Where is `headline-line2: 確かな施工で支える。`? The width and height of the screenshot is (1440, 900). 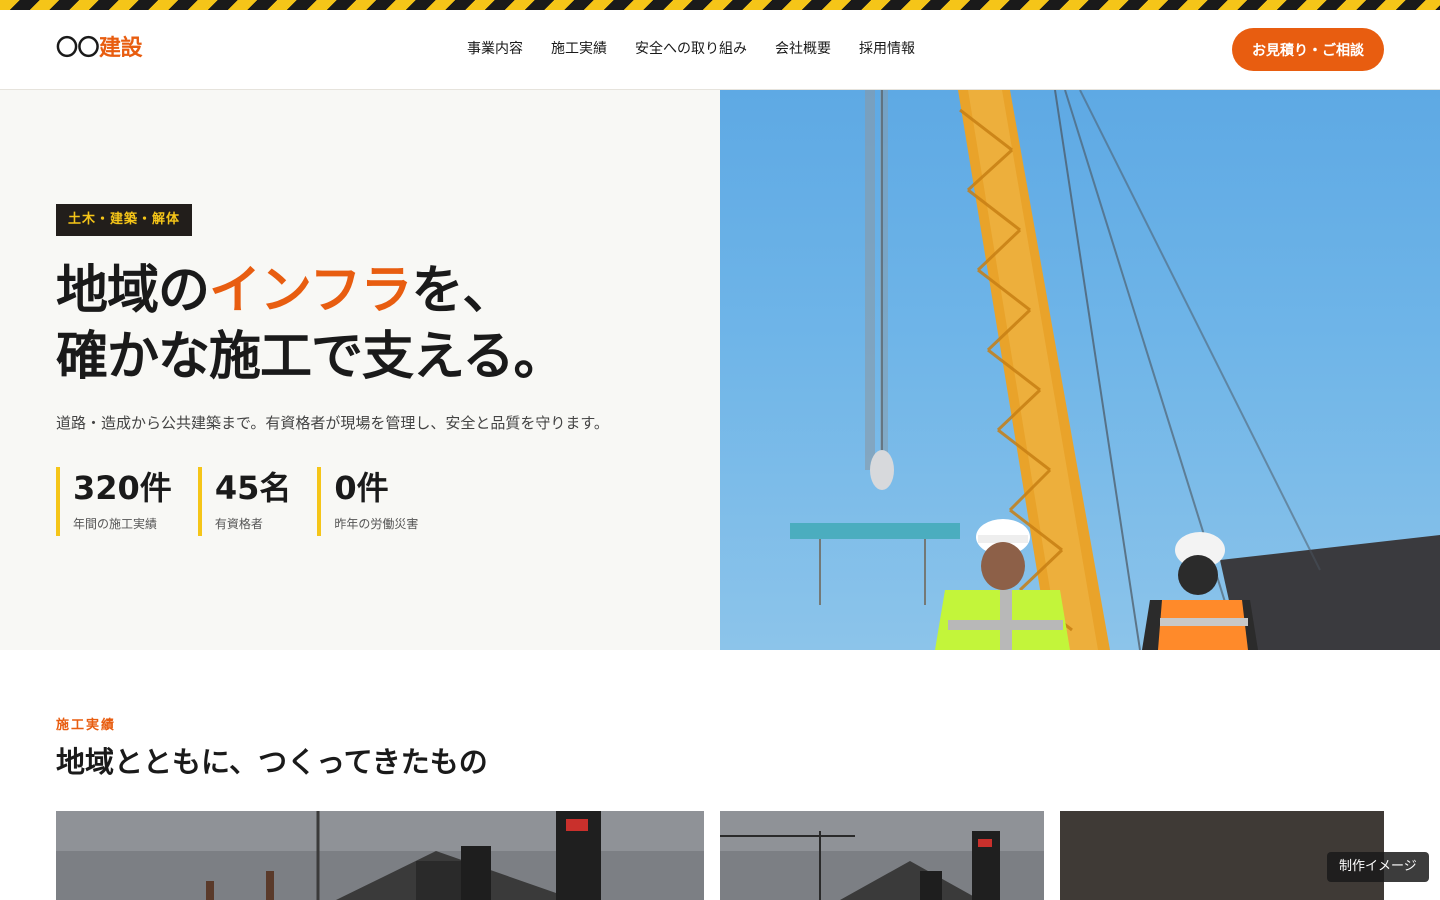
headline-line2: 確かな施工で支える。 is located at coordinates (310, 357).